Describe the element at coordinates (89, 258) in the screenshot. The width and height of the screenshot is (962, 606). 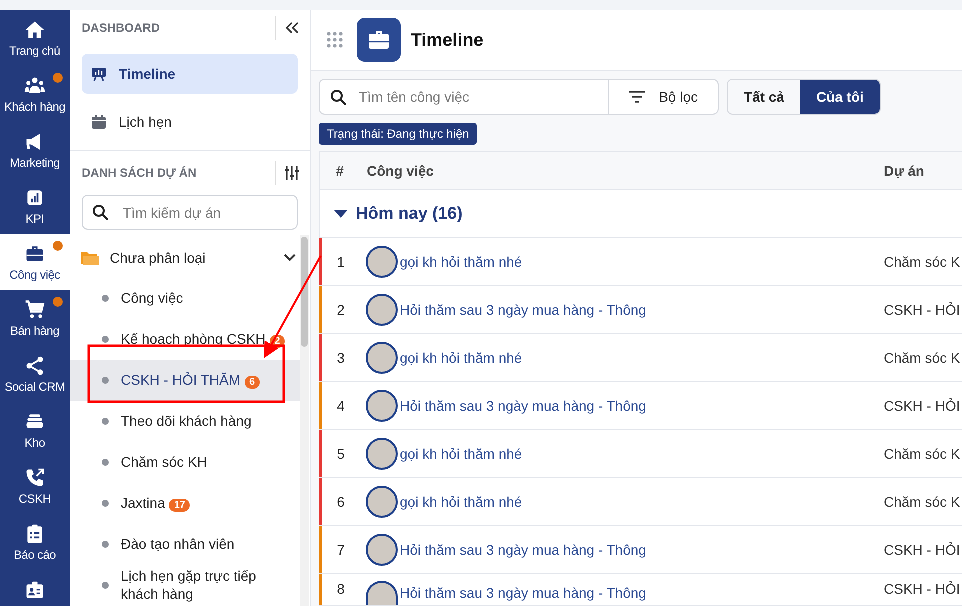
I see `folder-icon` at that location.